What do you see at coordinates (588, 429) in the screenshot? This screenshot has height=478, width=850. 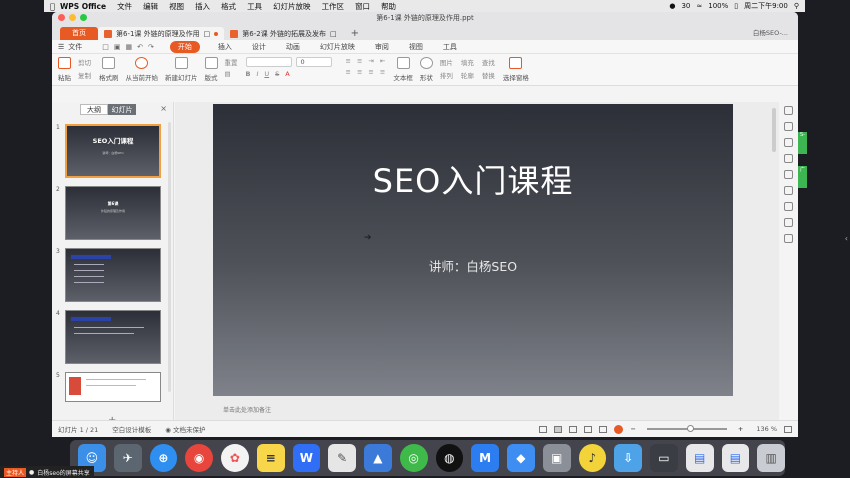 I see `reading-view-icon` at bounding box center [588, 429].